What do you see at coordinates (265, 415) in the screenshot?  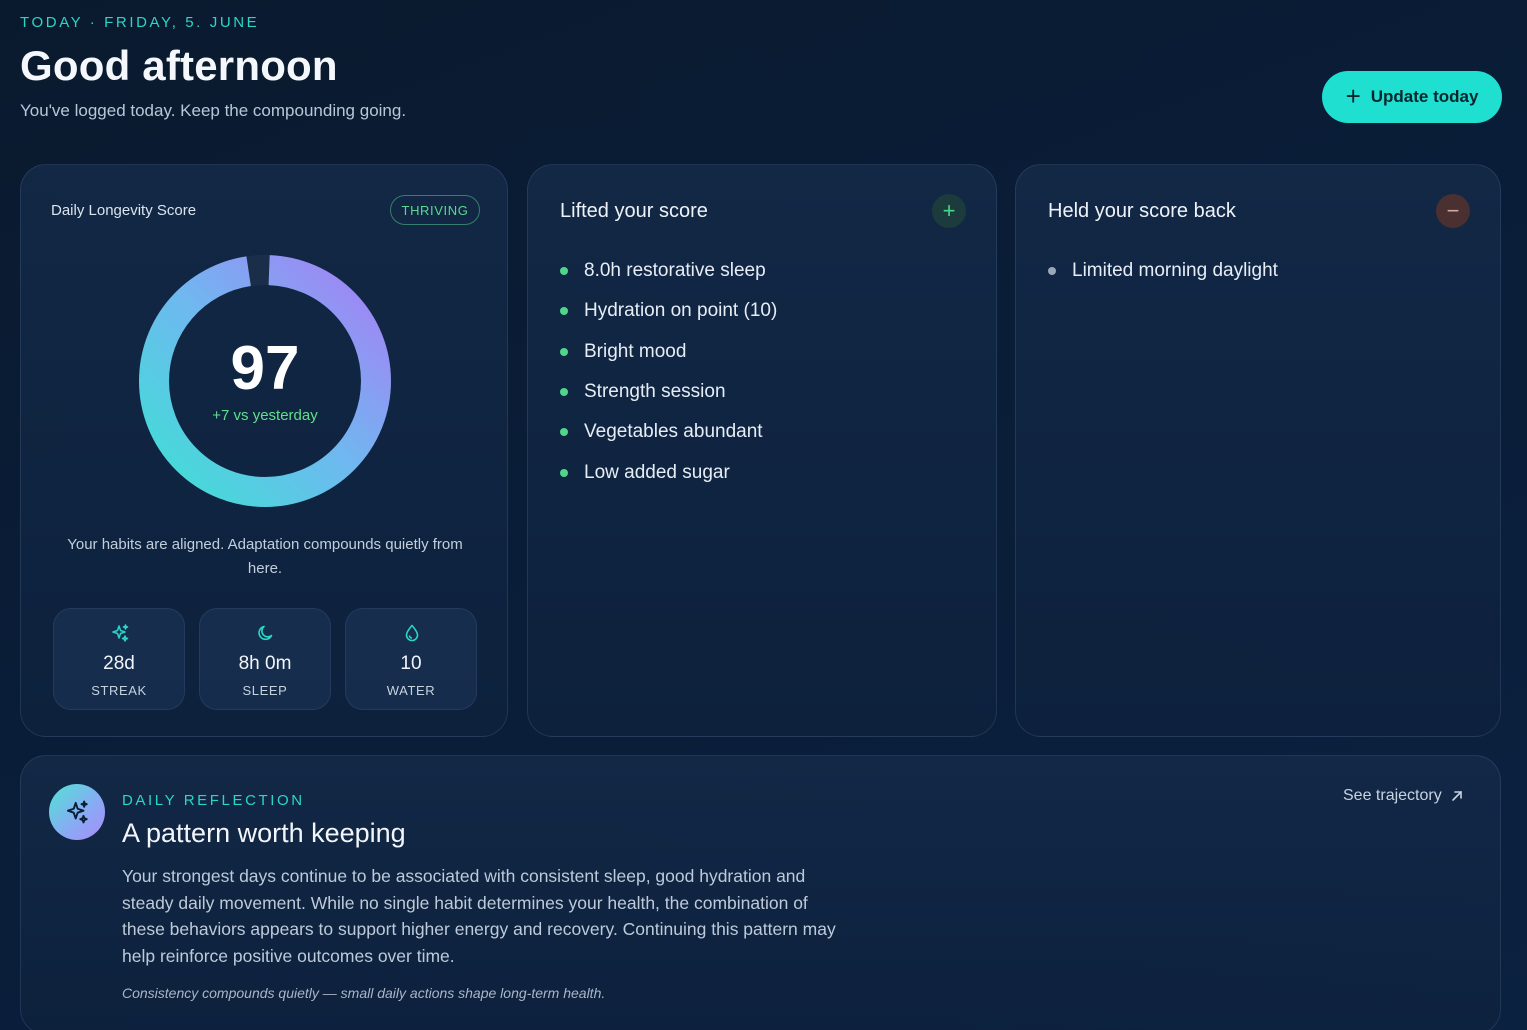 I see `score-delta: +7 vs yesterday` at bounding box center [265, 415].